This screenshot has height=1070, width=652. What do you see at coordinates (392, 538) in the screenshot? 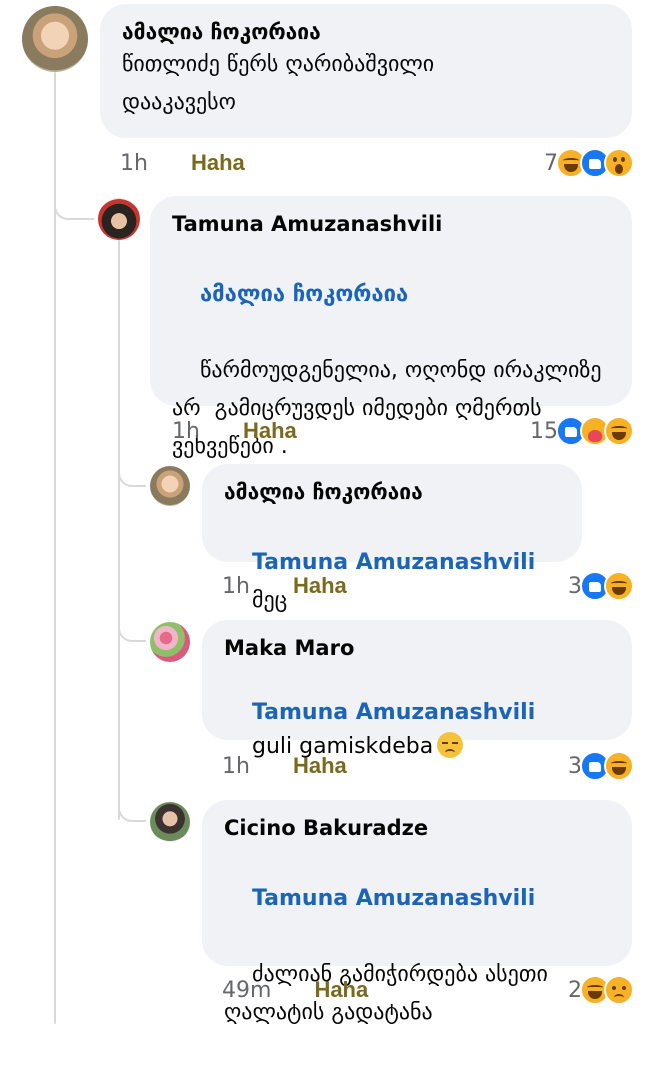
I see `comment-bubble: ამალია ჩოკორაია Tamuna Amuzanashvili მეც` at bounding box center [392, 538].